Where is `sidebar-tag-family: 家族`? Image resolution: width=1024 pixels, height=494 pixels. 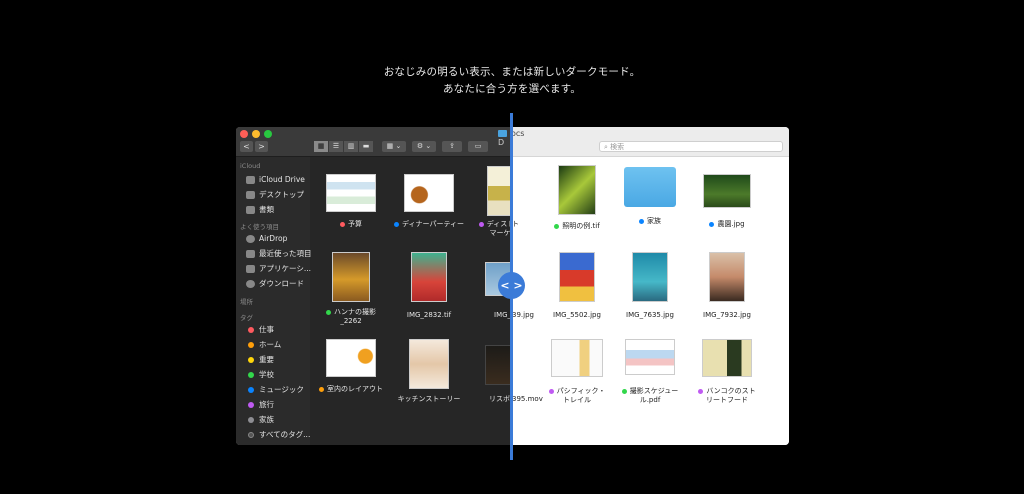
sidebar-tag-family: 家族 is located at coordinates (260, 419).